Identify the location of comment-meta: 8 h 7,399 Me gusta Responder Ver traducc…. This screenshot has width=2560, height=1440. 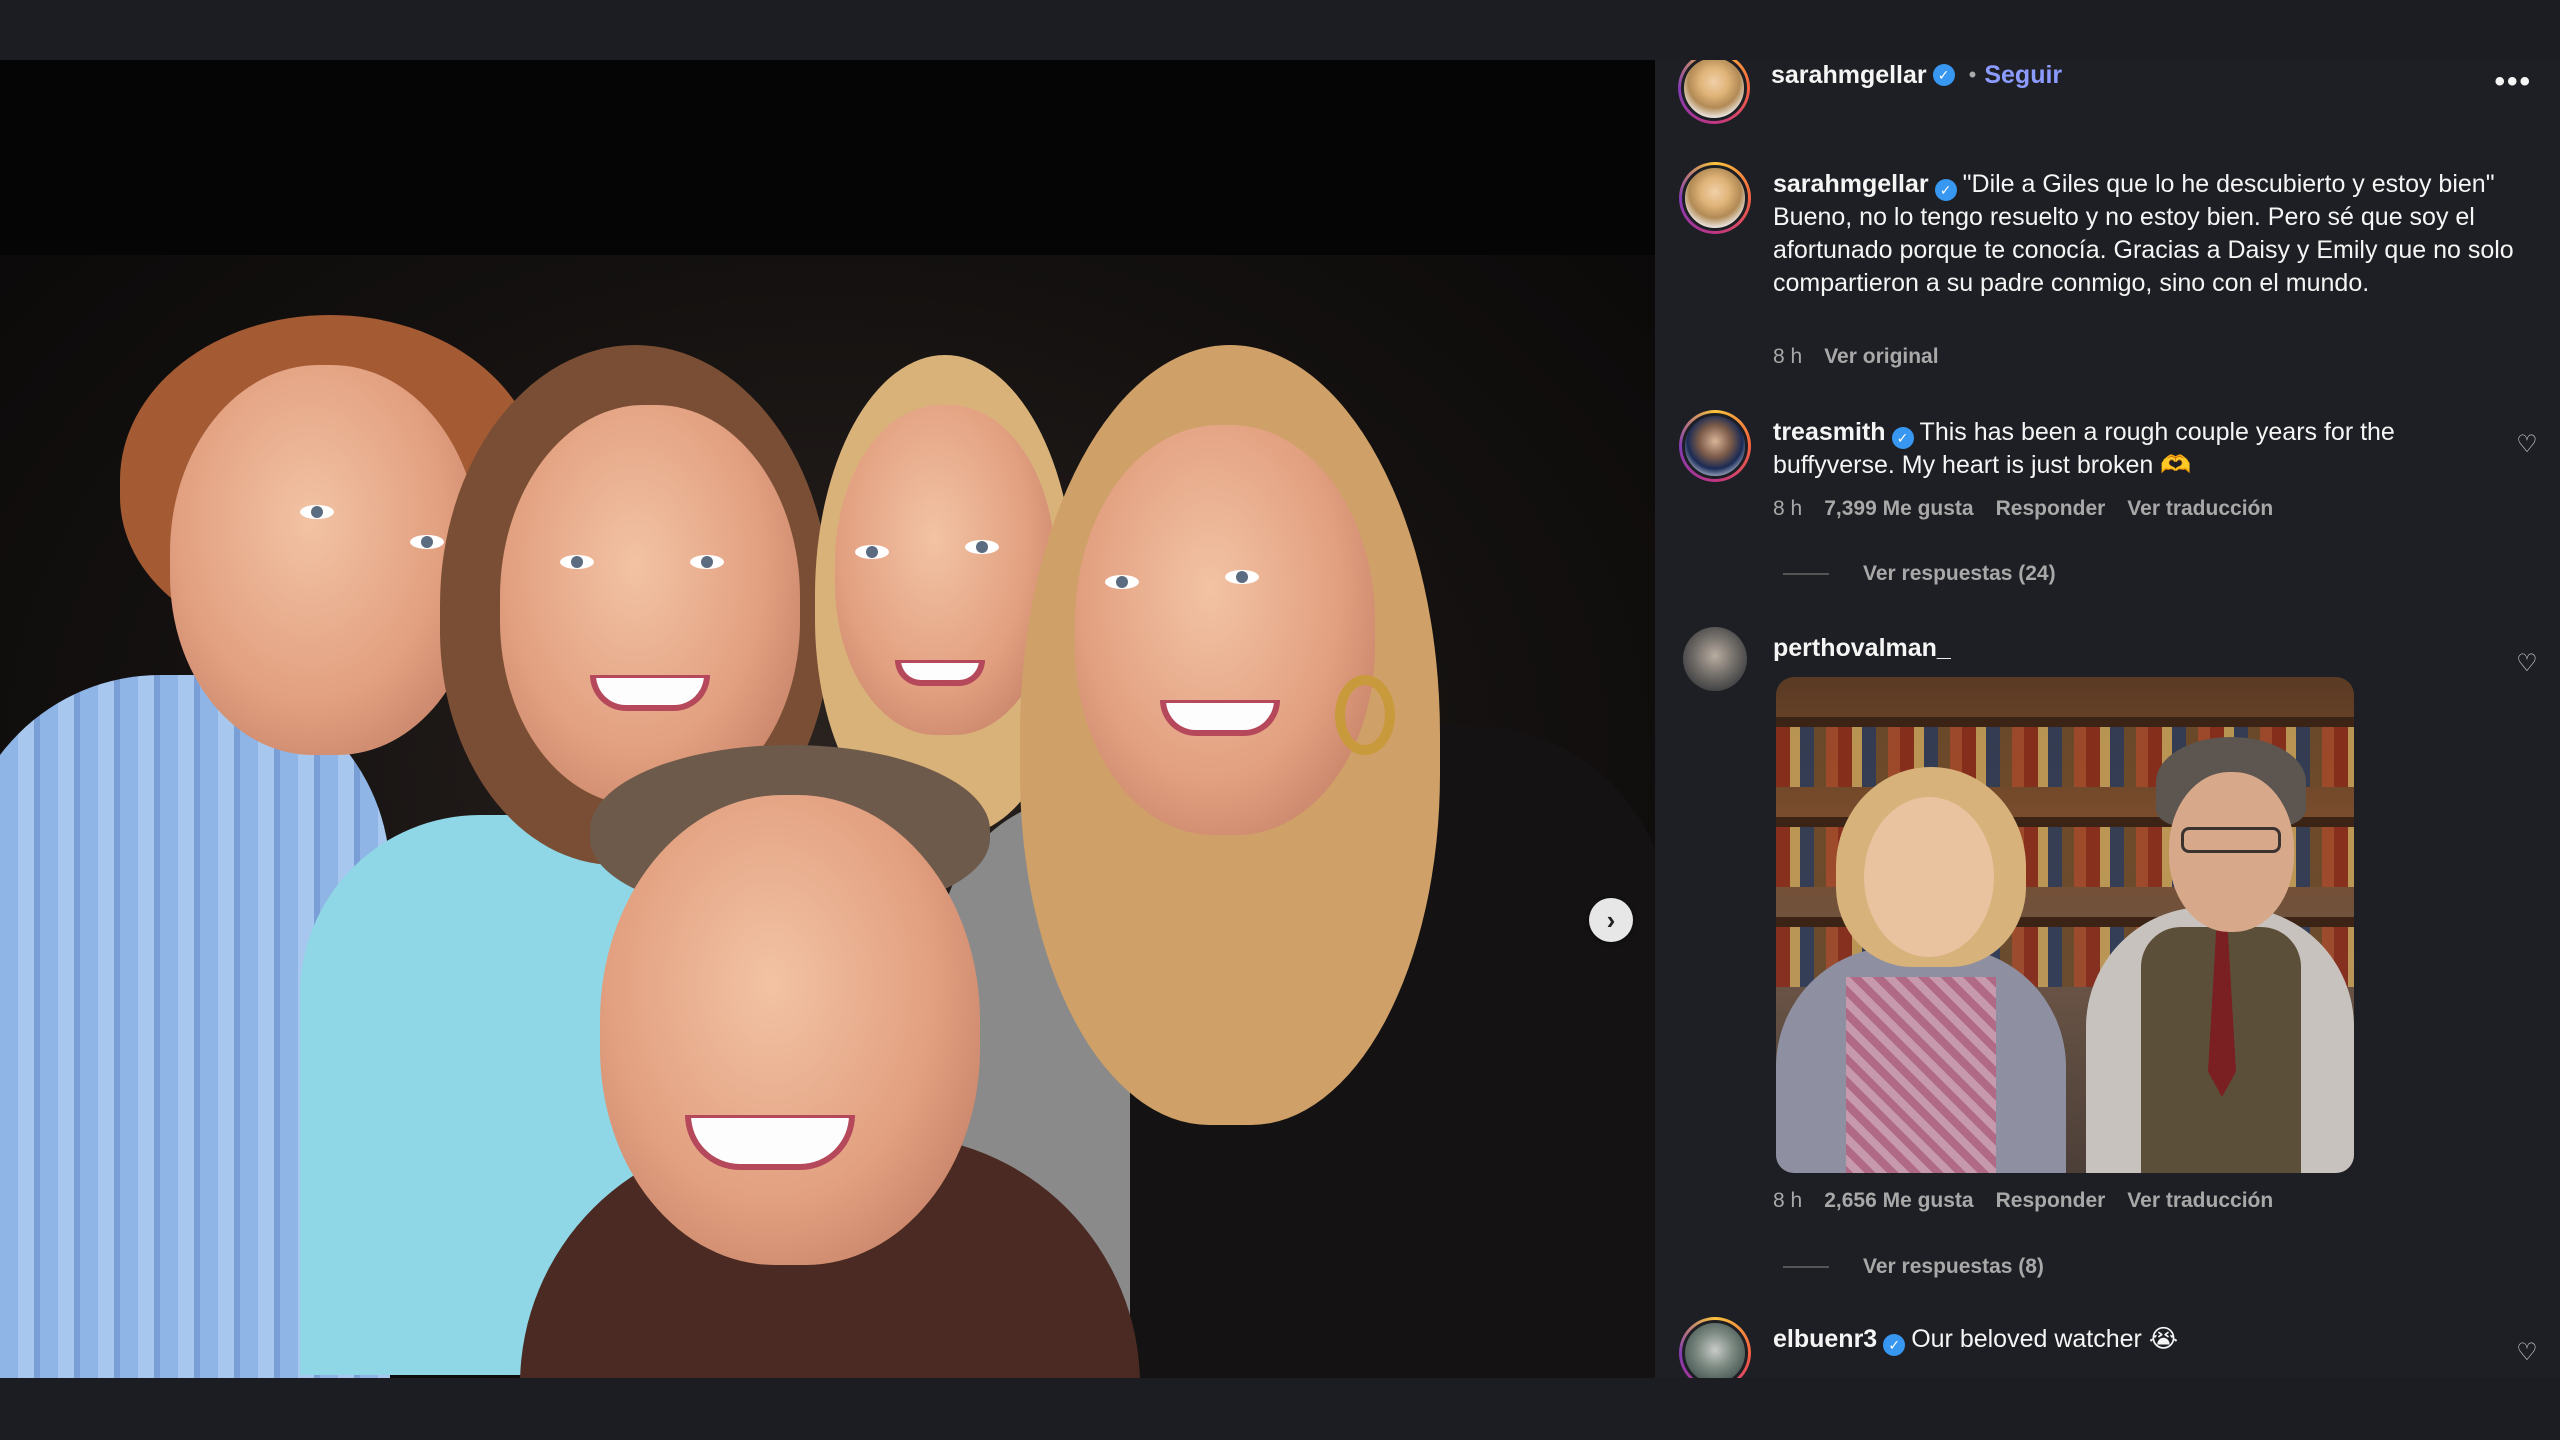
(2023, 509).